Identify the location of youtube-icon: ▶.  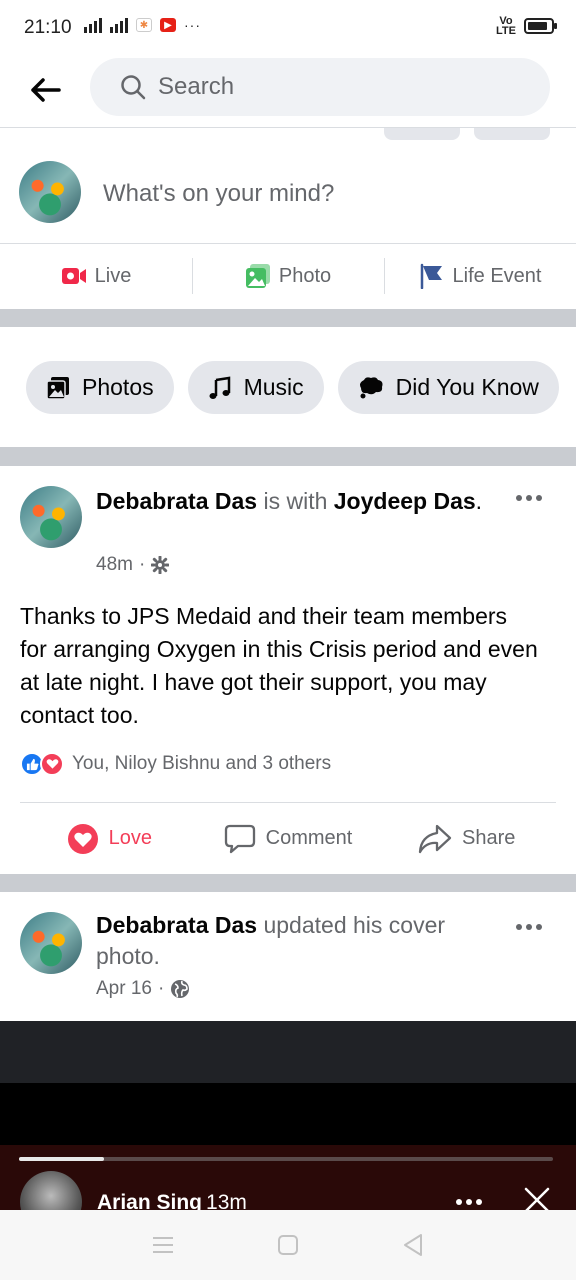
(168, 25).